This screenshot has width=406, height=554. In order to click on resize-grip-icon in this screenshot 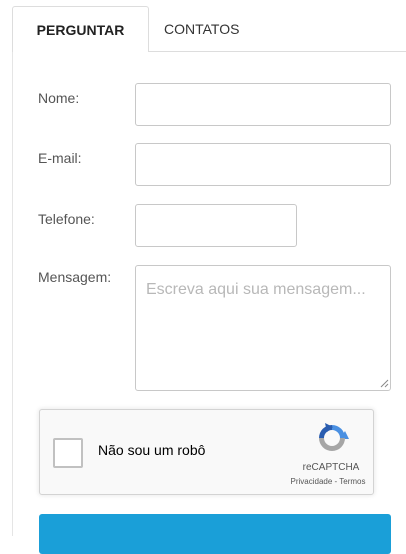, I will do `click(384, 383)`.